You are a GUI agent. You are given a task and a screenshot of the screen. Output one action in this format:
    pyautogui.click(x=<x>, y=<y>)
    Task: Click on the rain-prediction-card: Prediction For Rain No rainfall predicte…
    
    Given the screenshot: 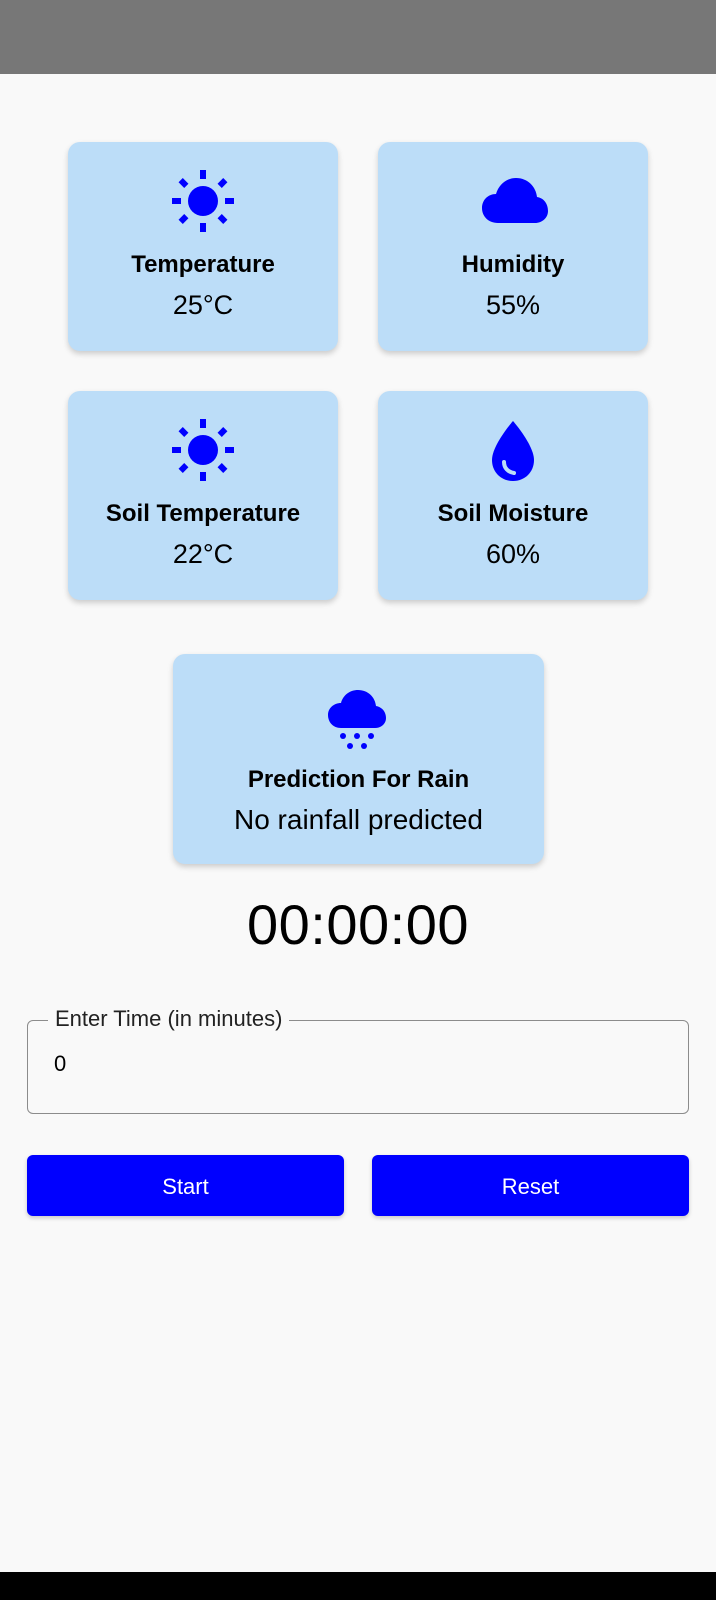 What is the action you would take?
    pyautogui.click(x=358, y=759)
    